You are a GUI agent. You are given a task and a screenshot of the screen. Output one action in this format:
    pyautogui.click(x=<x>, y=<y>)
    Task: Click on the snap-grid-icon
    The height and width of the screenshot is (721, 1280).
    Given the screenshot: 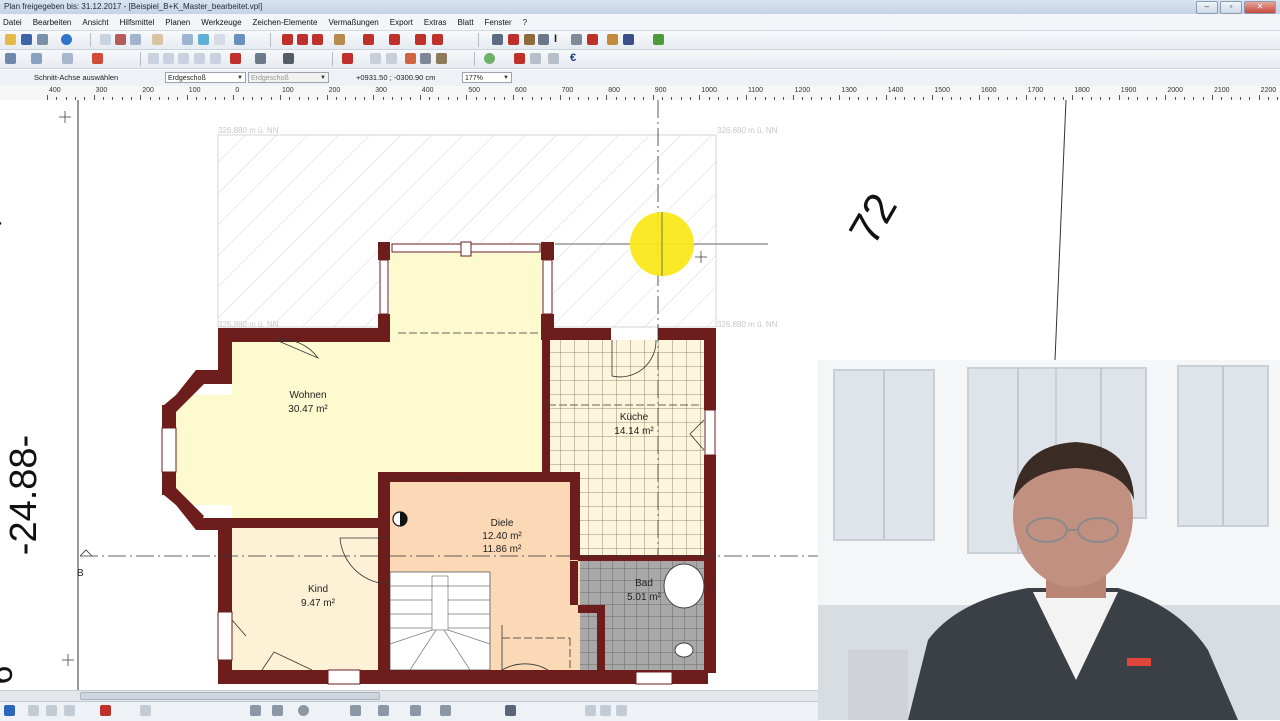 What is the action you would take?
    pyautogui.click(x=33, y=710)
    